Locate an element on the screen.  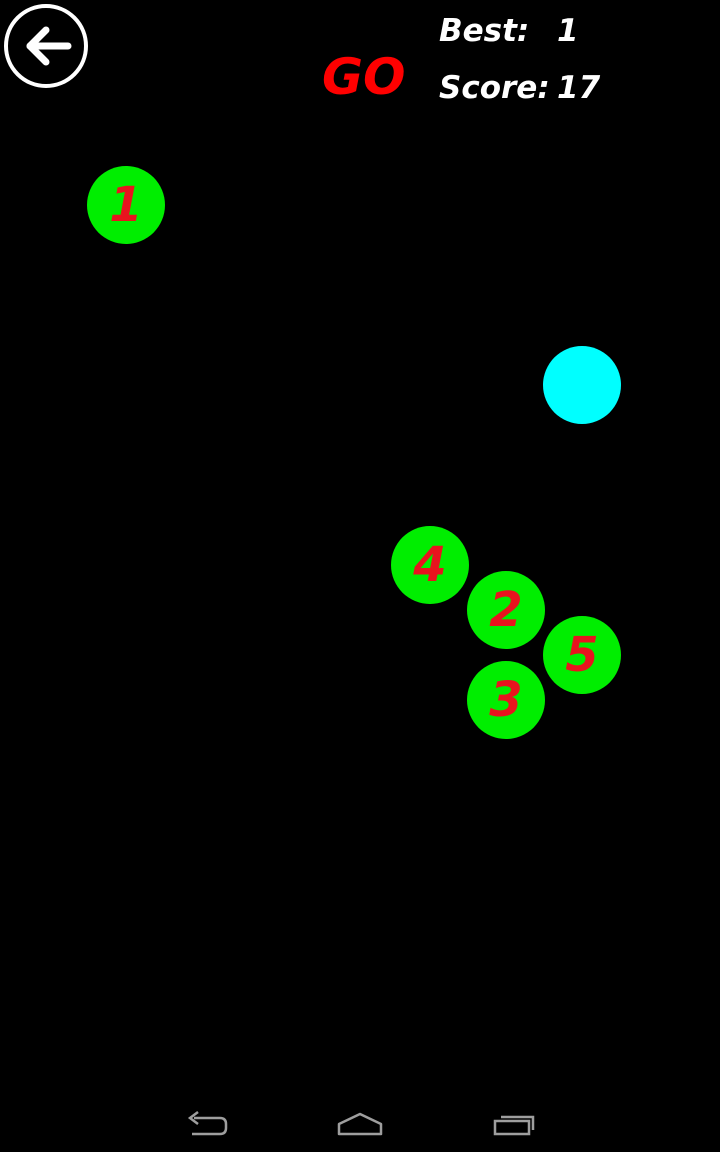
player-ball is located at coordinates (582, 385).